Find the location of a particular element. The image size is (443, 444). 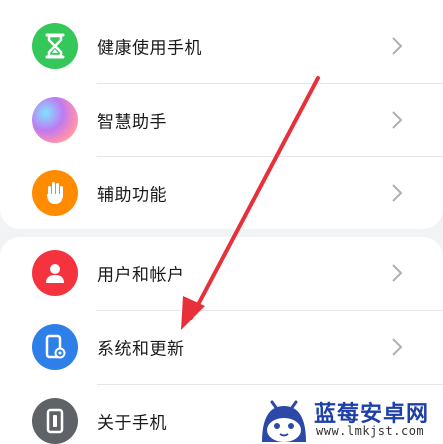

hand-icon is located at coordinates (55, 193).